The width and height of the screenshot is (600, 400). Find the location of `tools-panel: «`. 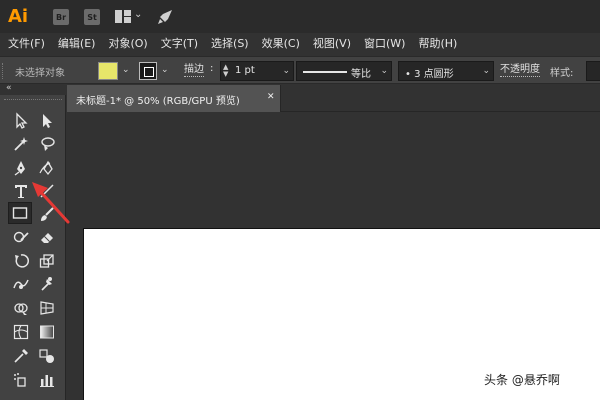

tools-panel: « is located at coordinates (33, 241).